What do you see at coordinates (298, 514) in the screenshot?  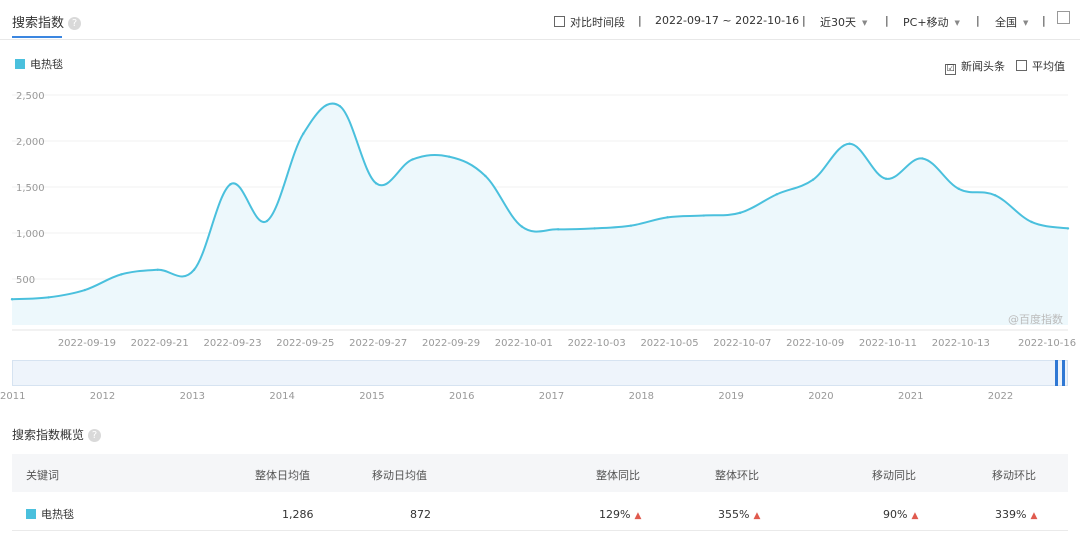 I see `cell-overall-avg: 1,286` at bounding box center [298, 514].